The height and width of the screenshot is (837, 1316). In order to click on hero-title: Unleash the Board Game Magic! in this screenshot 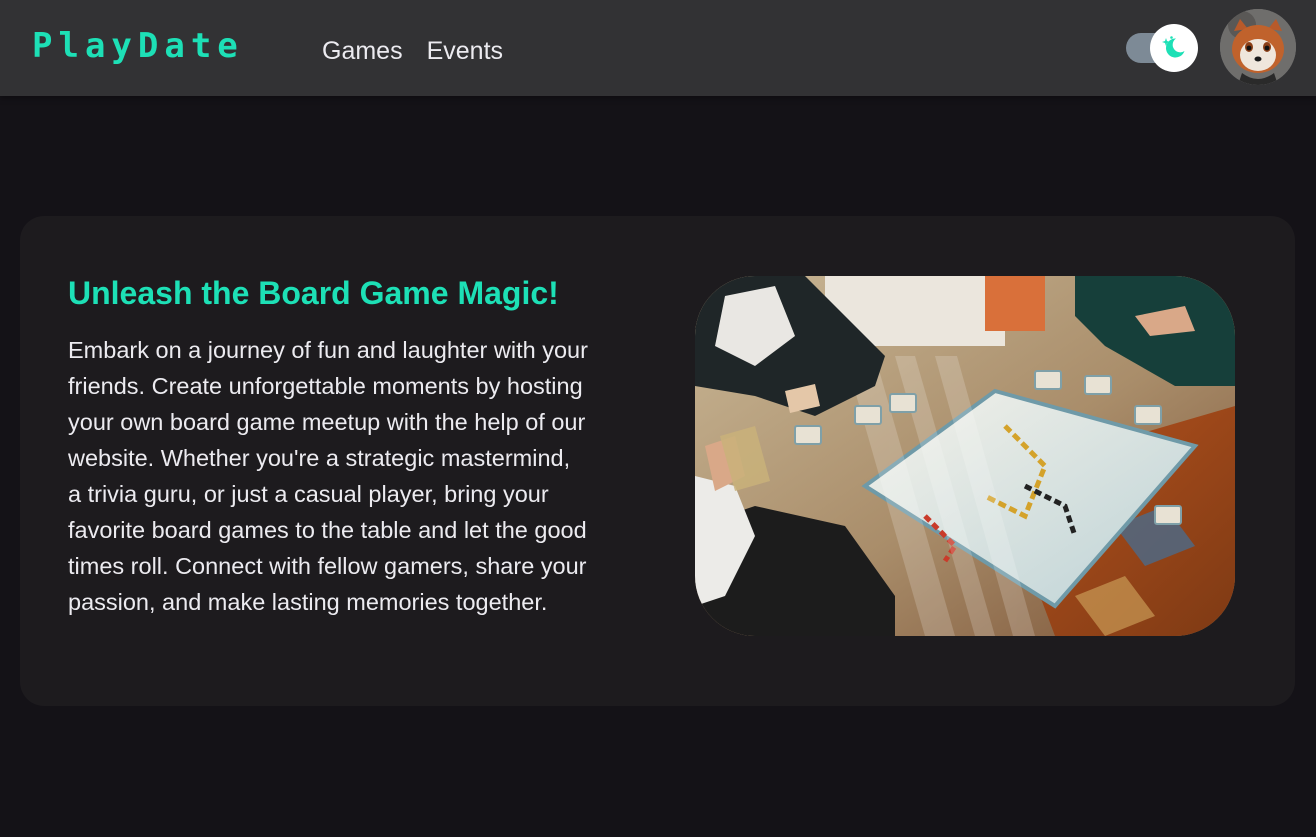, I will do `click(313, 293)`.